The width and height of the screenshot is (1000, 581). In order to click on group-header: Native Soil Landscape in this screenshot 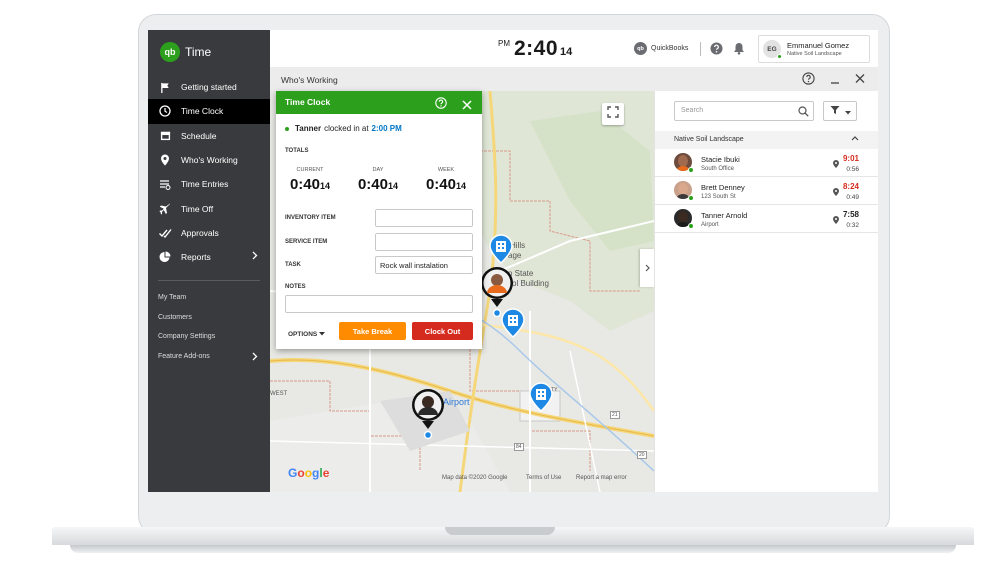, I will do `click(766, 140)`.